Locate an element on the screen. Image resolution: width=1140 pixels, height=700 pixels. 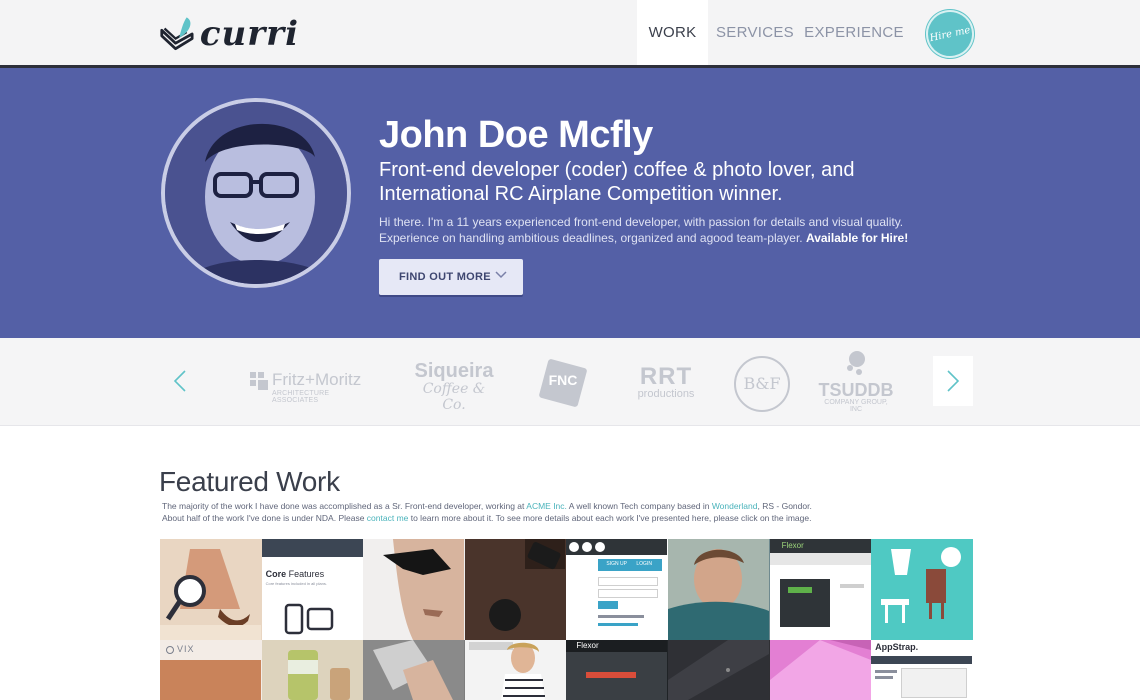
sunglasses-man-icon is located at coordinates (414, 589).